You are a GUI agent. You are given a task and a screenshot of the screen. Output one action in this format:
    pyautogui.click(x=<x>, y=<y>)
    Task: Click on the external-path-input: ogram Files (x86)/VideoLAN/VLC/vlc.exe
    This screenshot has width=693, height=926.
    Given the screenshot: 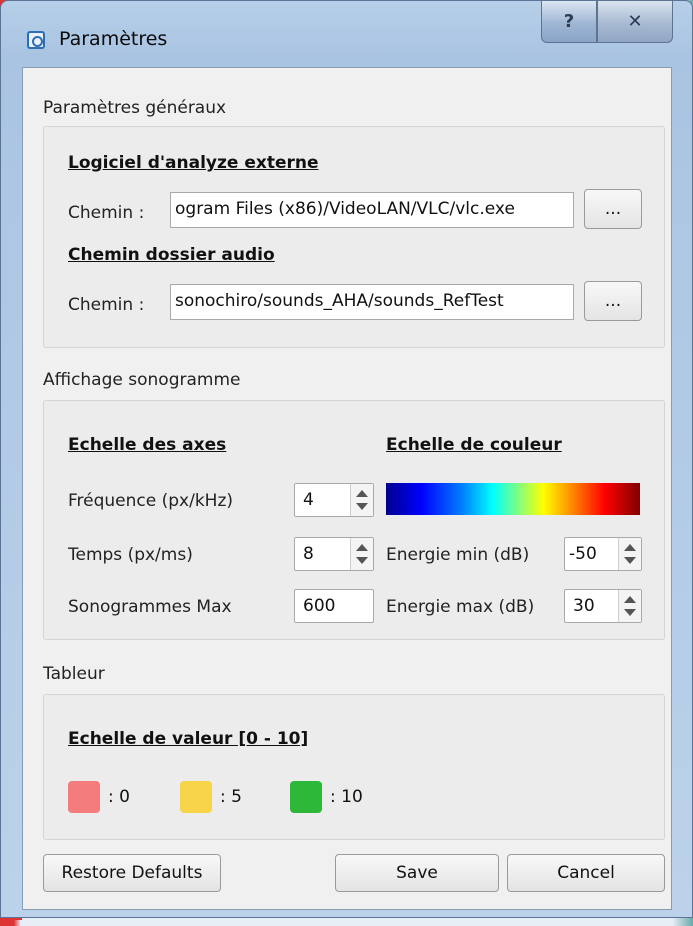 What is the action you would take?
    pyautogui.click(x=372, y=210)
    